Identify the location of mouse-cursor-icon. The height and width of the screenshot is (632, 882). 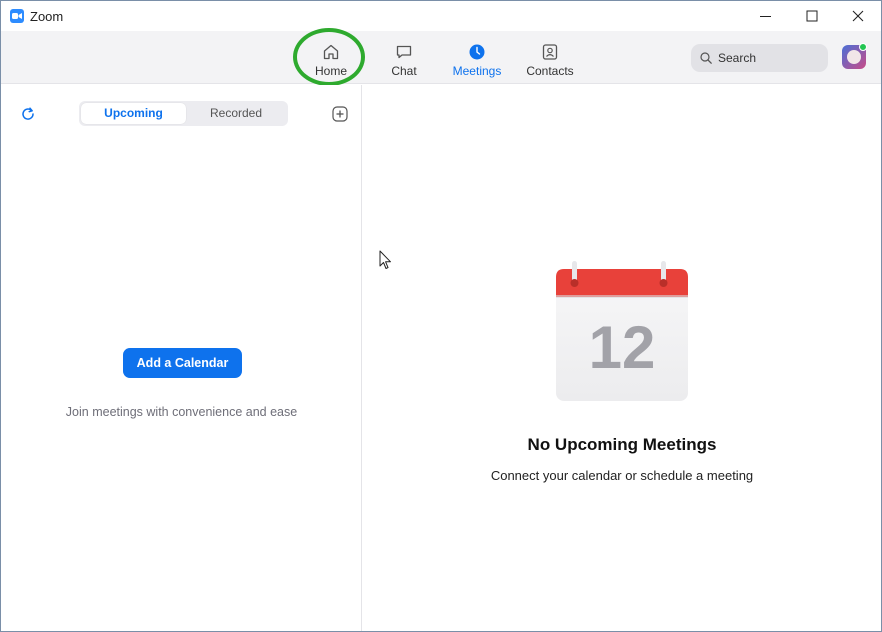
(385, 259).